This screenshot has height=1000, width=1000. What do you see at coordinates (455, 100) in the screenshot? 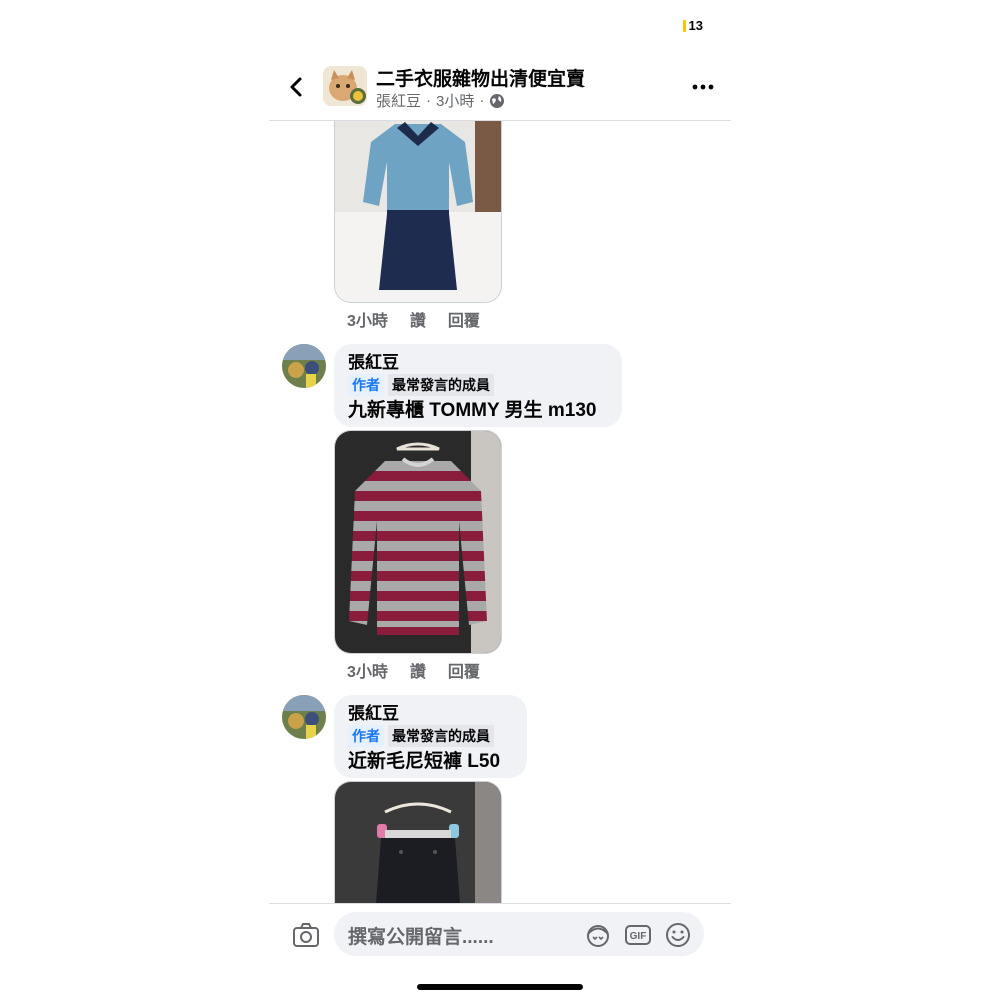
I see `post-time: 3小時` at bounding box center [455, 100].